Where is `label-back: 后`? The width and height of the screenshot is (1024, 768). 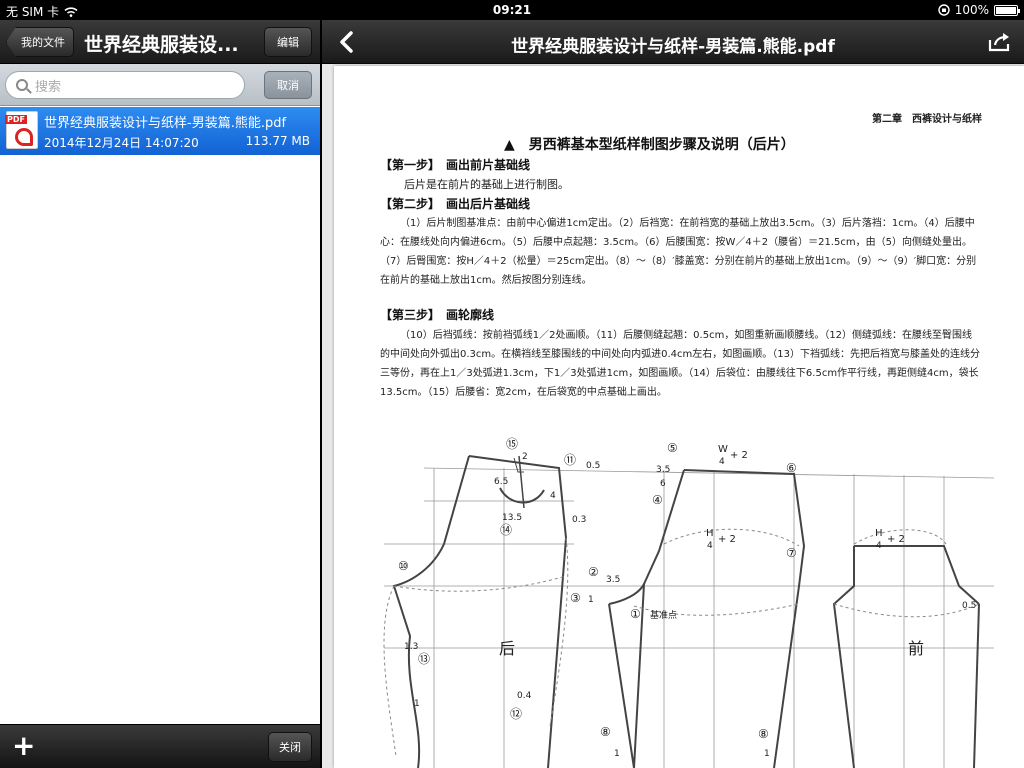 label-back: 后 is located at coordinates (507, 648).